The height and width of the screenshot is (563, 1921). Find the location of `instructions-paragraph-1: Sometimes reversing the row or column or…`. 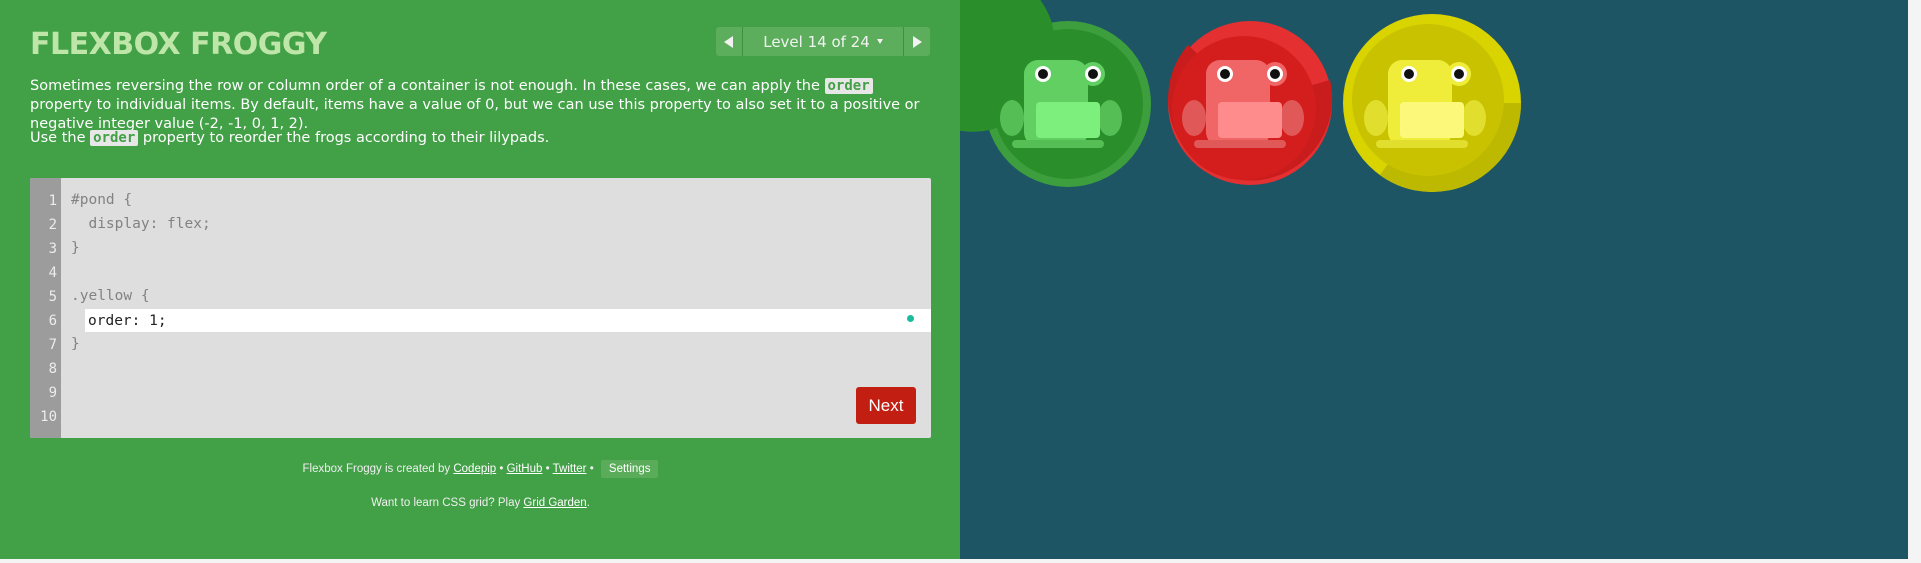

instructions-paragraph-1: Sometimes reversing the row or column or… is located at coordinates (475, 105).